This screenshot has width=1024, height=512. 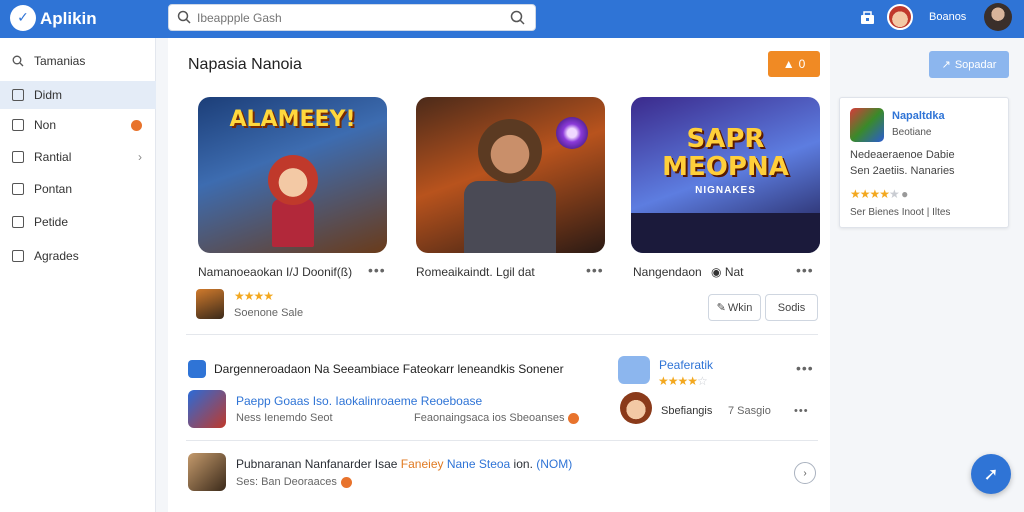 What do you see at coordinates (879, 194) in the screenshot?
I see `star-rating: ★★★★★ ●` at bounding box center [879, 194].